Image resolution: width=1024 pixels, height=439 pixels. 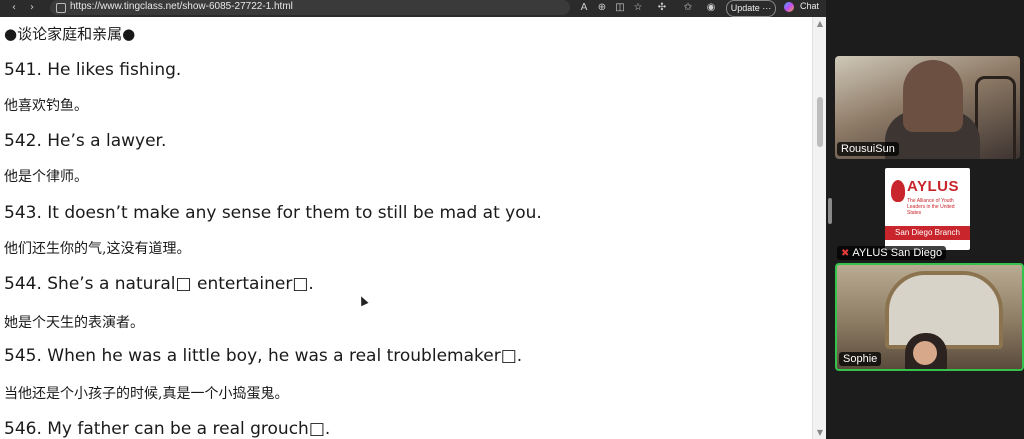 I want to click on forward-arrow-icon: ›, so click(x=32, y=8).